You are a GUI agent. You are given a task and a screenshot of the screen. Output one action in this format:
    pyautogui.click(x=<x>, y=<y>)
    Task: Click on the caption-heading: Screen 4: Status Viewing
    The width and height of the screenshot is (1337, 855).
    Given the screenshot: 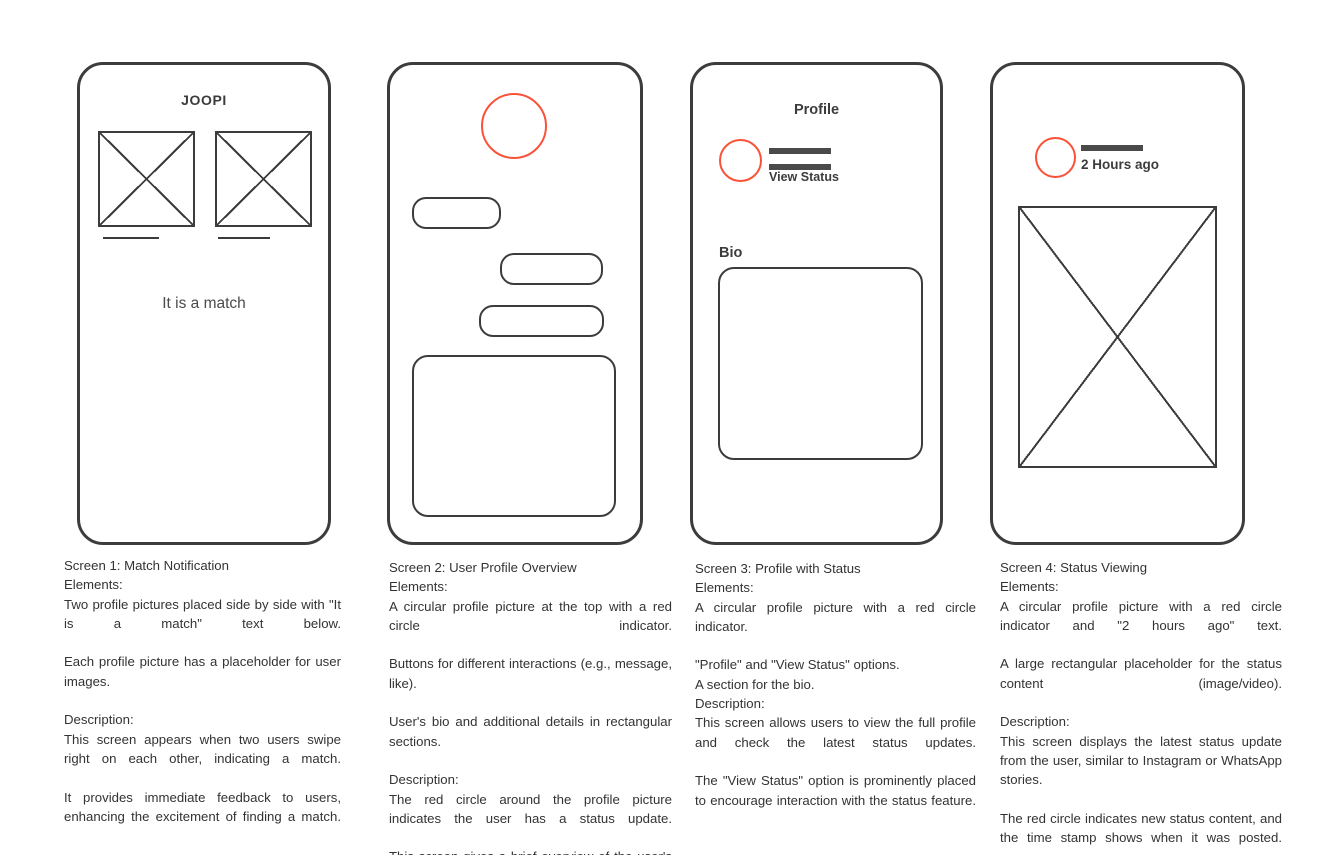 What is the action you would take?
    pyautogui.click(x=1074, y=567)
    